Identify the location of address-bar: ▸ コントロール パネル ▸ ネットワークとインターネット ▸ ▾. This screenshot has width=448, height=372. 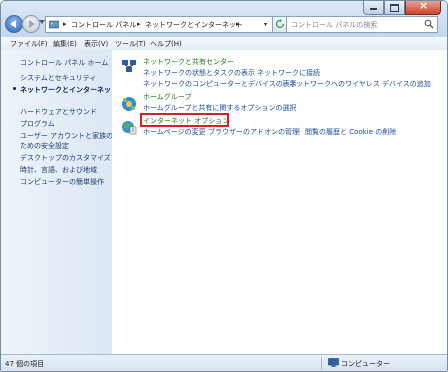
(161, 24).